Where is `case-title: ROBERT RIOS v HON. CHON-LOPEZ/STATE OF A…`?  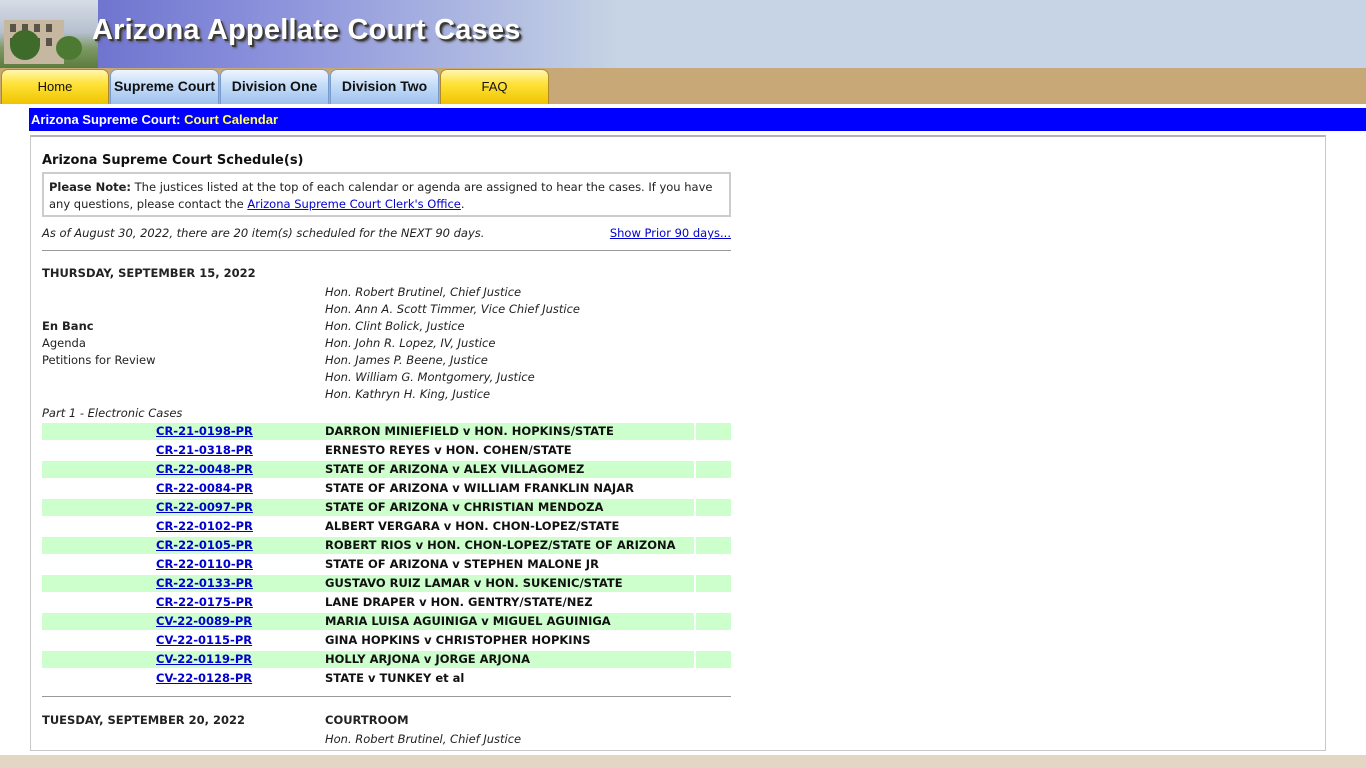 case-title: ROBERT RIOS v HON. CHON-LOPEZ/STATE OF A… is located at coordinates (500, 545).